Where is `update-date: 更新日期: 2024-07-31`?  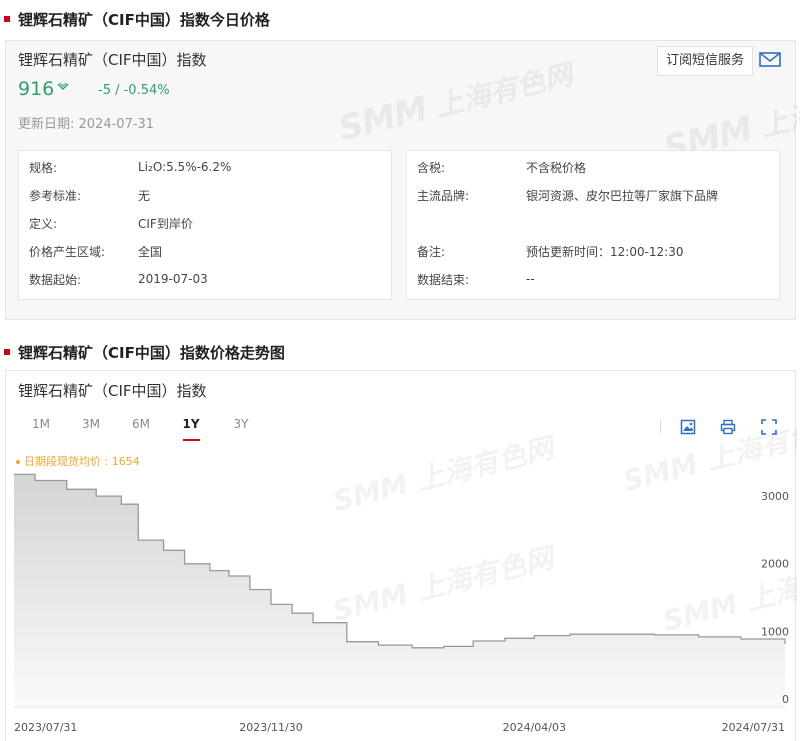 update-date: 更新日期: 2024-07-31 is located at coordinates (86, 122).